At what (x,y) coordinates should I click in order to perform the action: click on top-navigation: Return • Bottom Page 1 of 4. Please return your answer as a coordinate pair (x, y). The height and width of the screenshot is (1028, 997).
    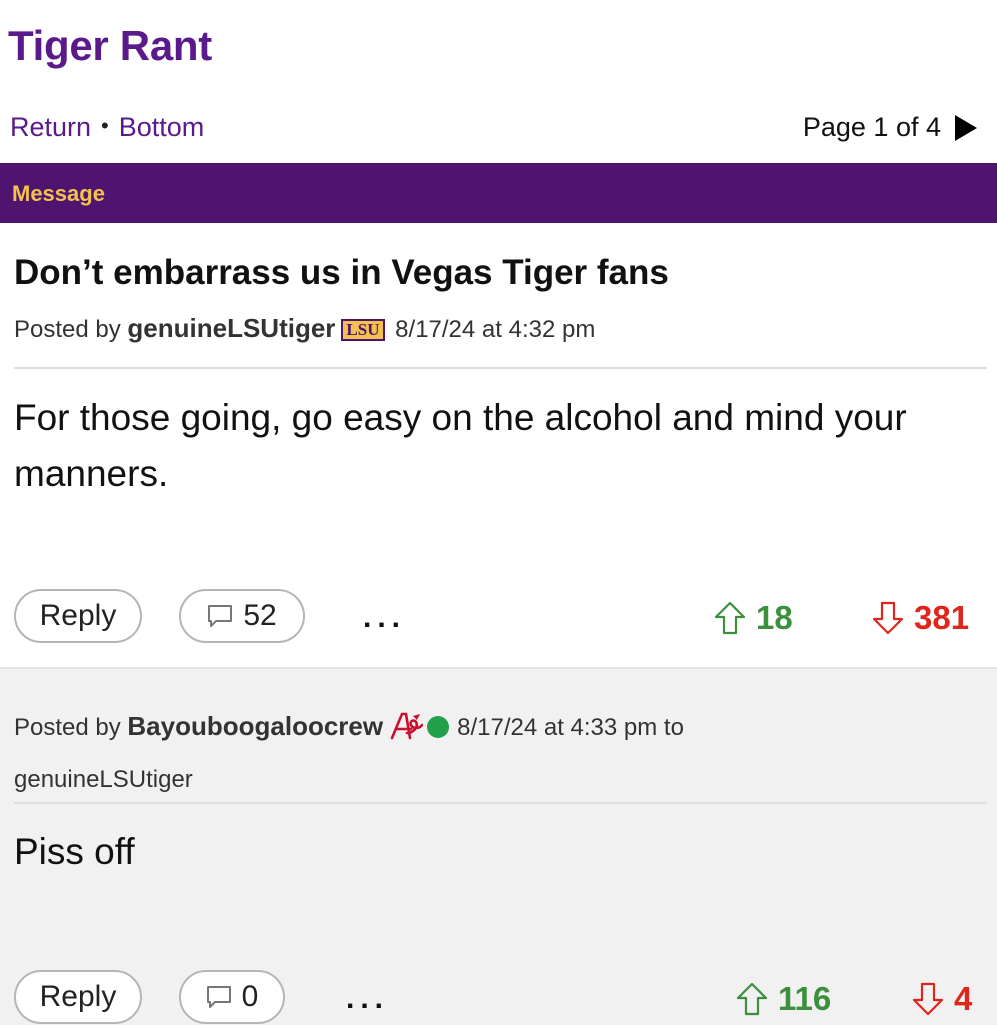
    Looking at the image, I should click on (493, 130).